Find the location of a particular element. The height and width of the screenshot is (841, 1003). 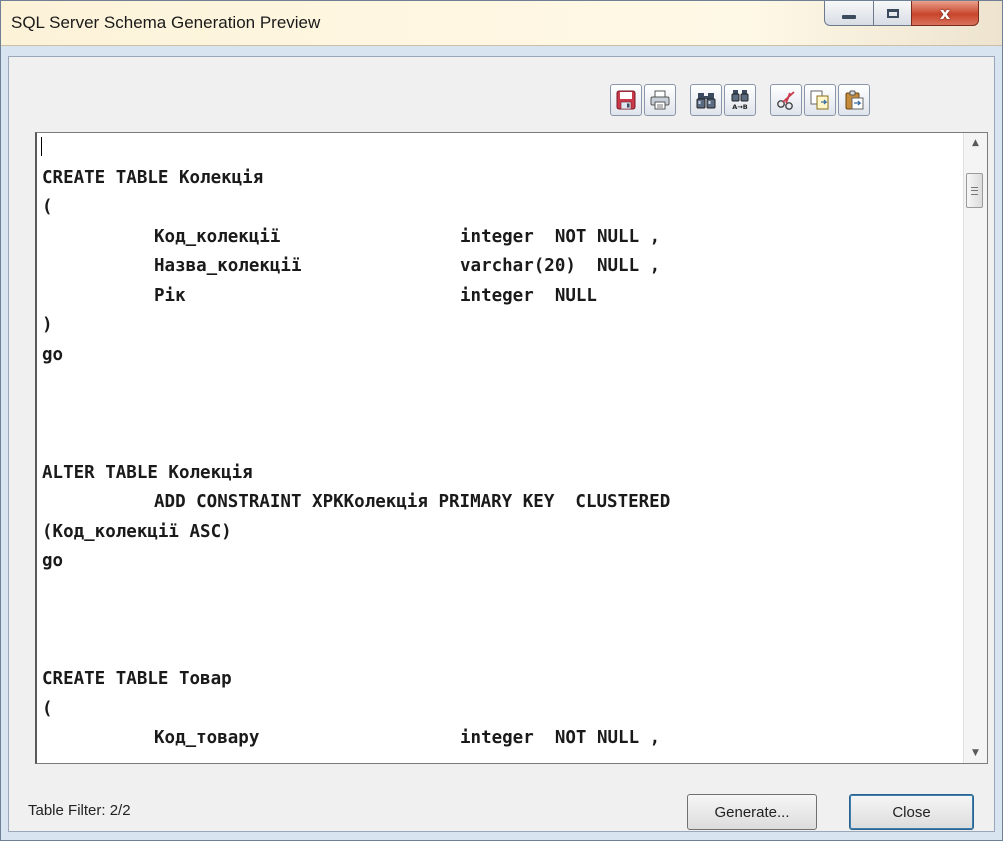

save-icon is located at coordinates (626, 100).